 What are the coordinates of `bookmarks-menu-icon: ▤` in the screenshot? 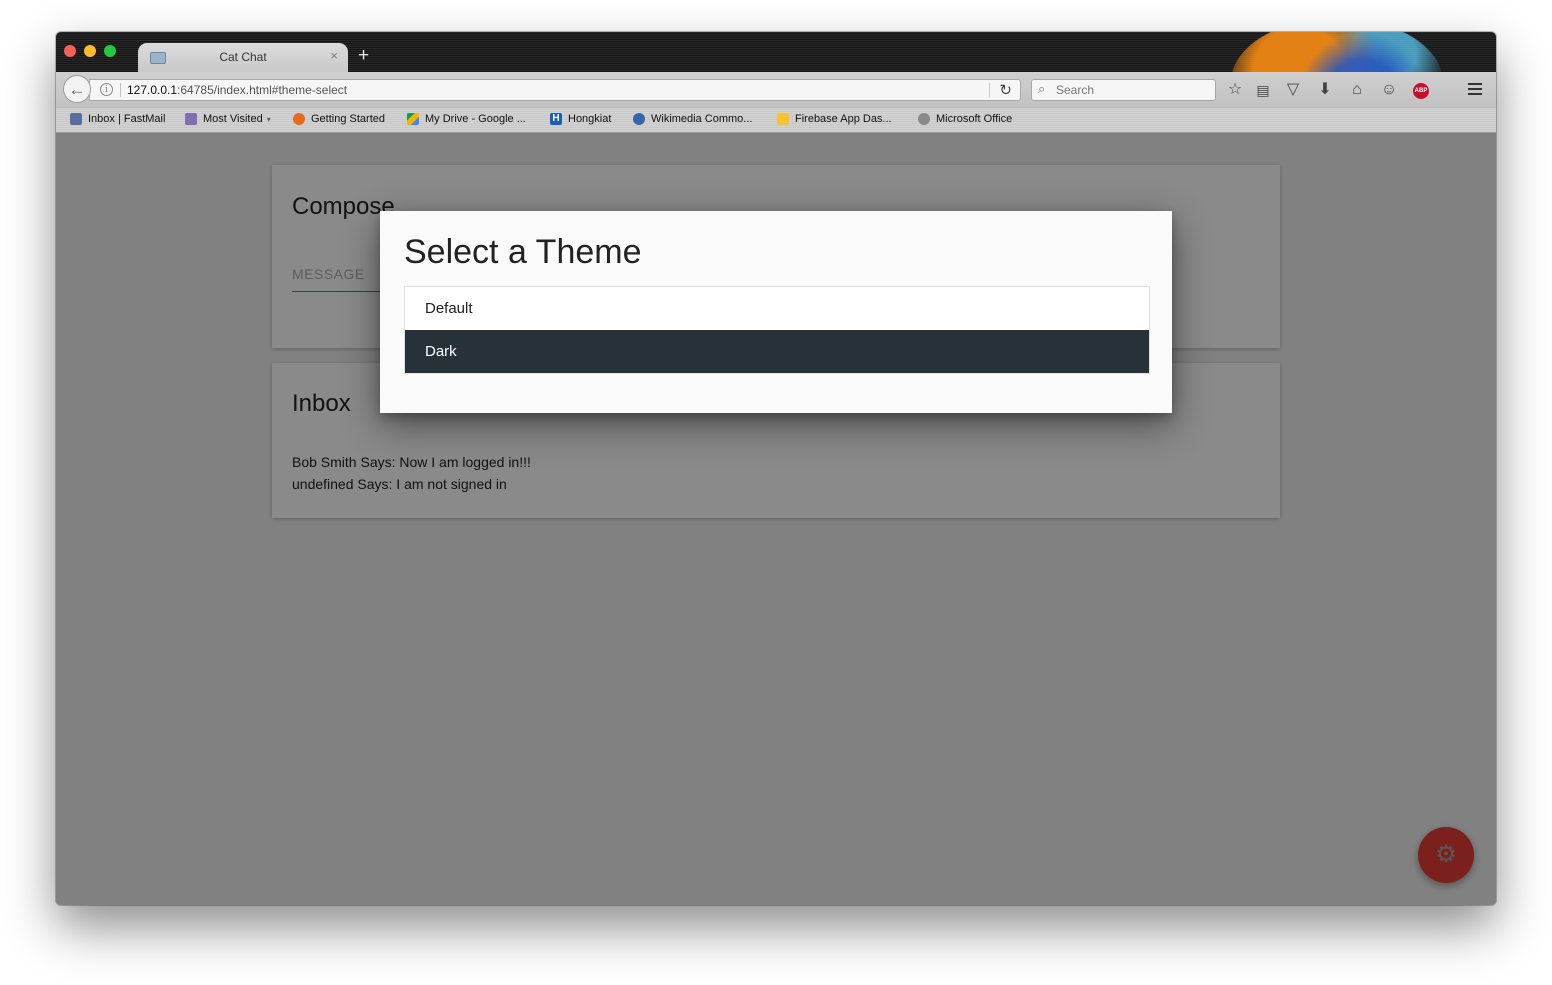 It's located at (1263, 90).